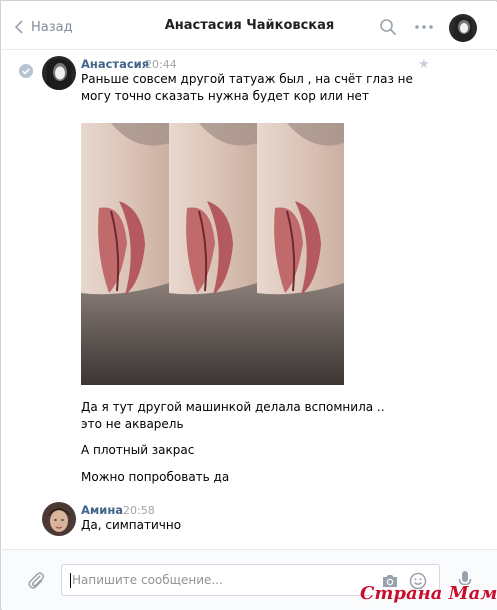 The height and width of the screenshot is (610, 497). What do you see at coordinates (138, 450) in the screenshot?
I see `message-text: А плотный закрас` at bounding box center [138, 450].